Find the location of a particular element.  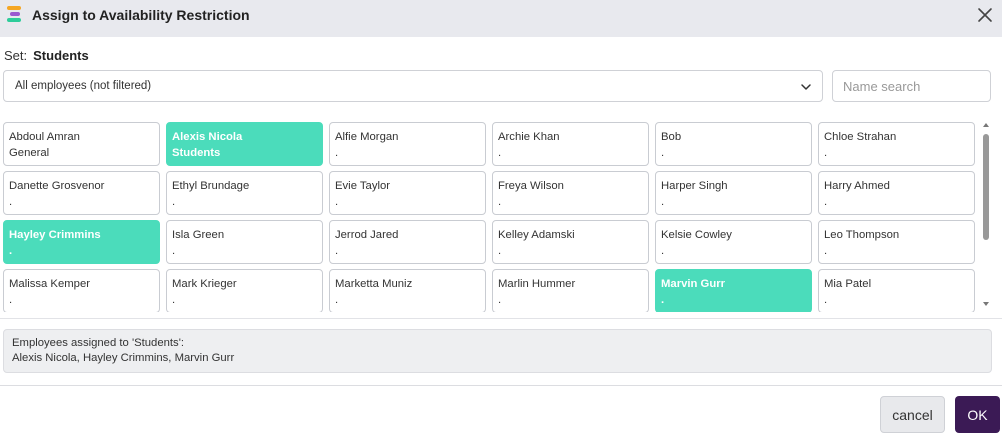

employee-card: Archie Khan. is located at coordinates (570, 144).